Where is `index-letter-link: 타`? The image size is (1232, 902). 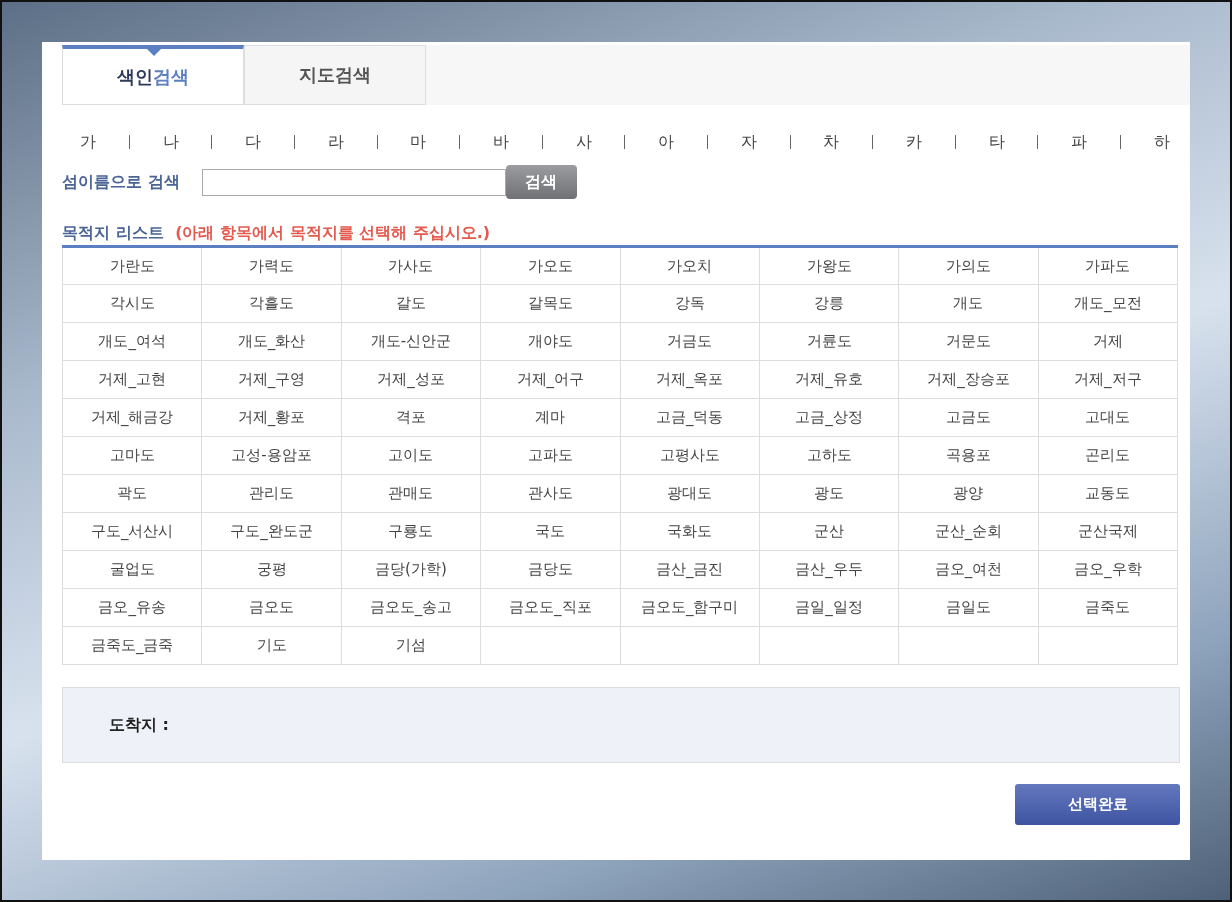
index-letter-link: 타 is located at coordinates (996, 142).